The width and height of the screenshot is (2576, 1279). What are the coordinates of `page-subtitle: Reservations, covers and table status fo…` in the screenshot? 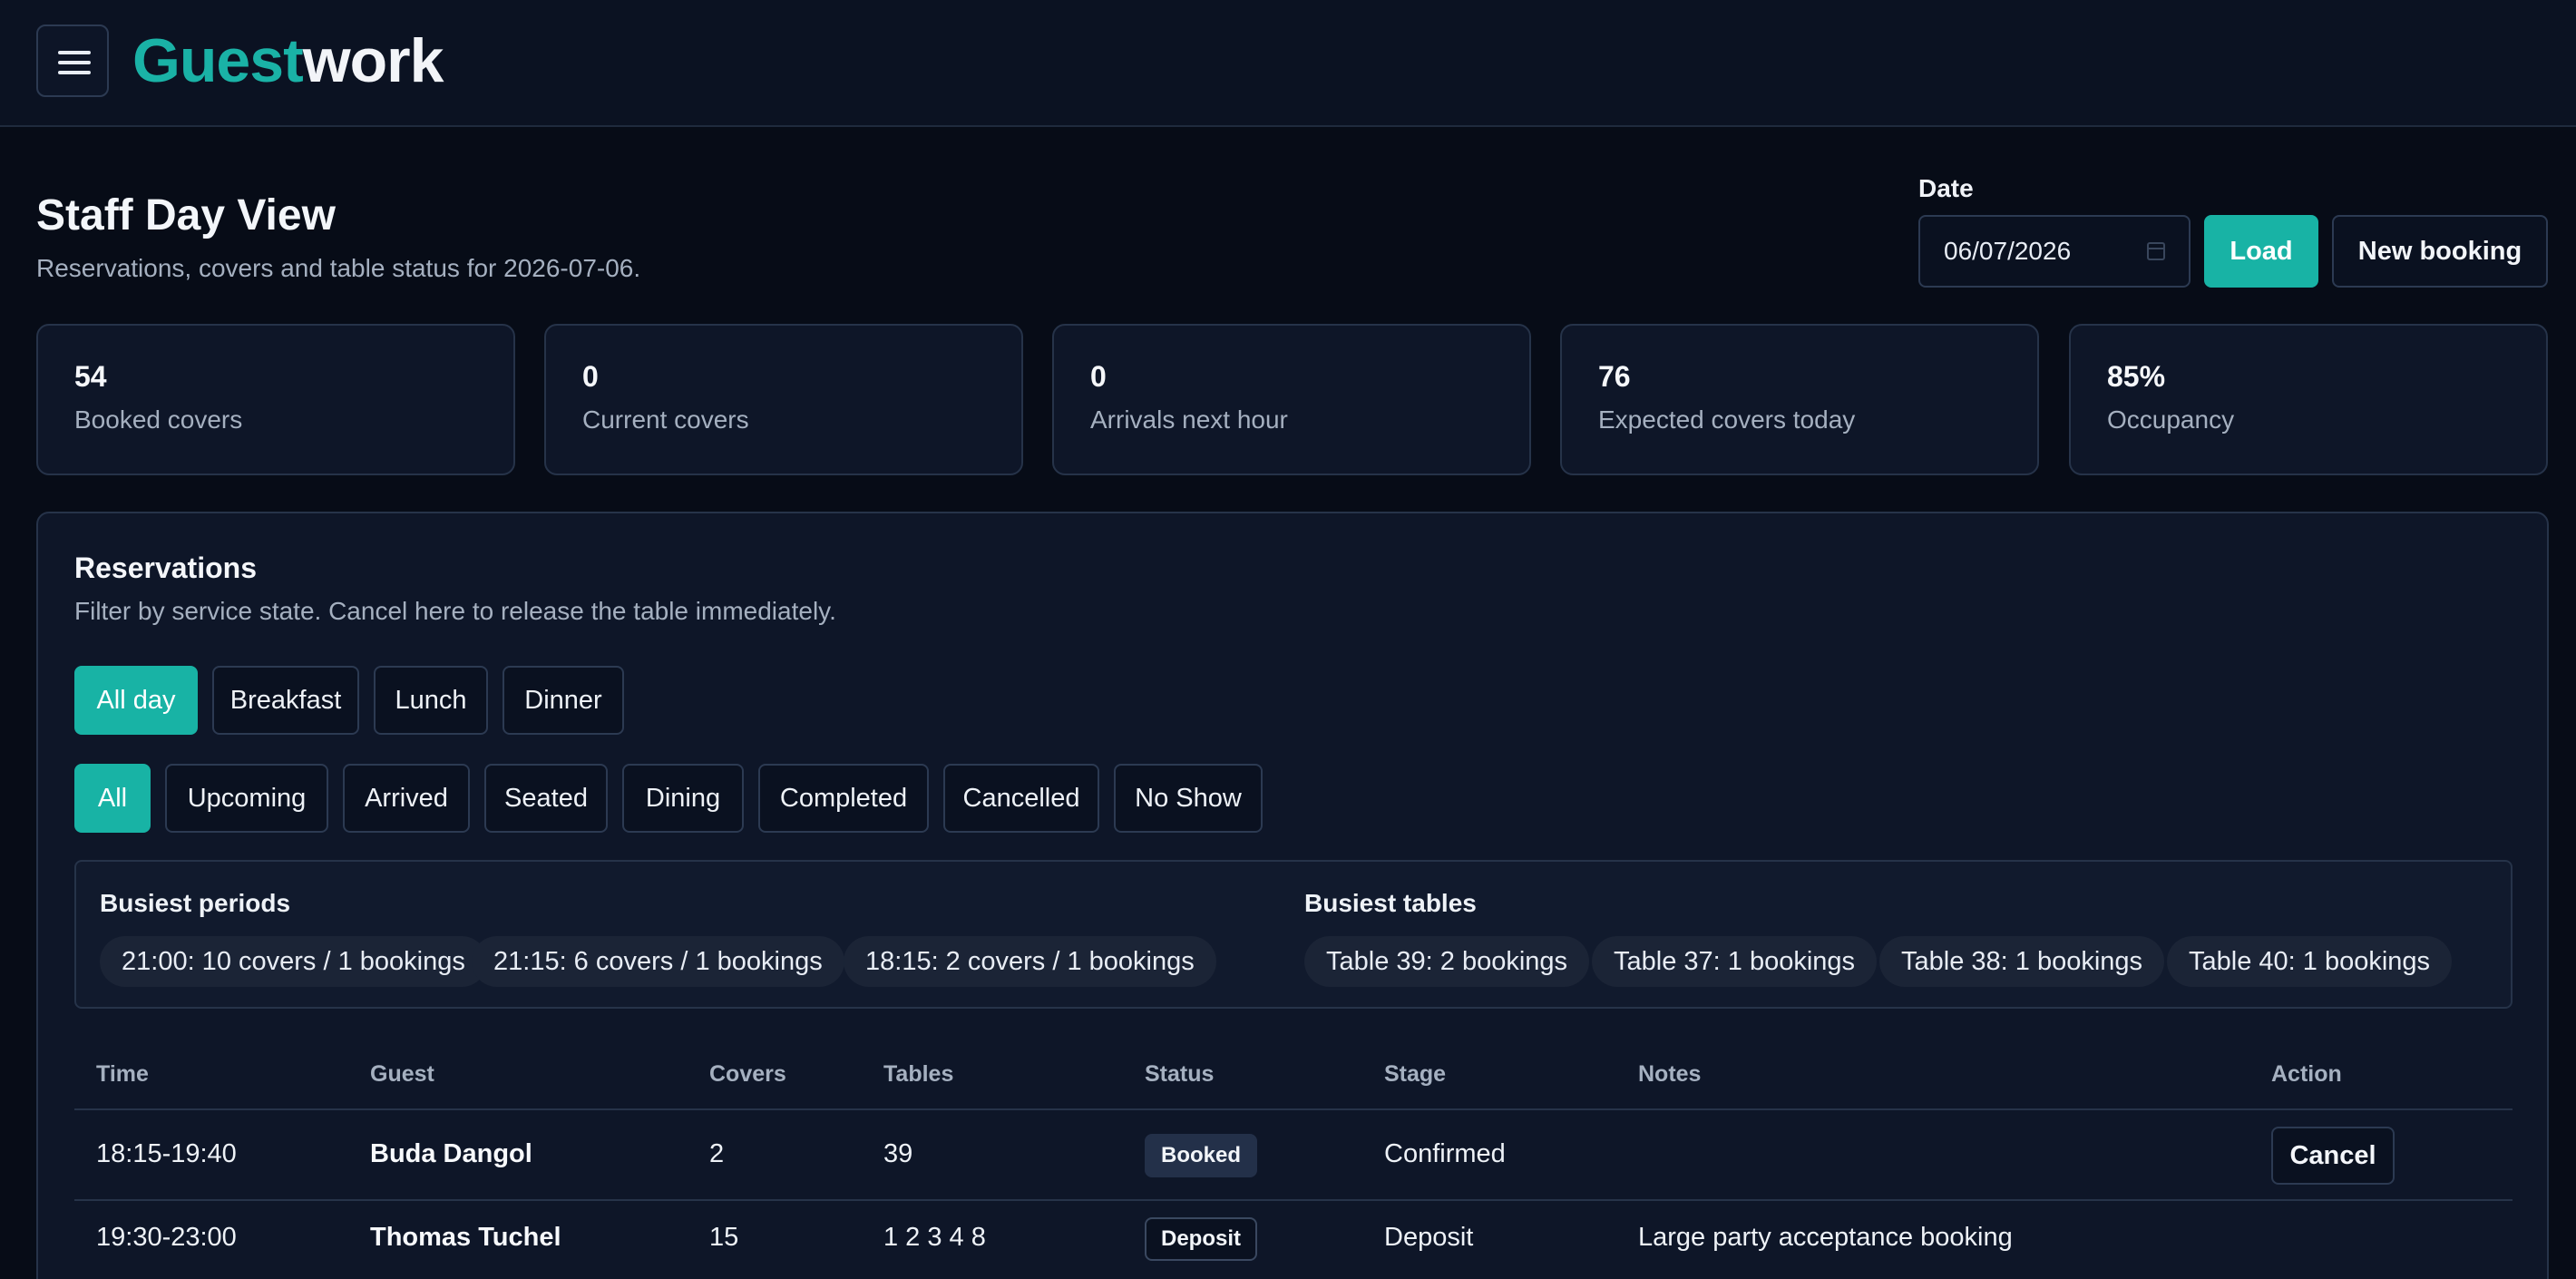 It's located at (338, 268).